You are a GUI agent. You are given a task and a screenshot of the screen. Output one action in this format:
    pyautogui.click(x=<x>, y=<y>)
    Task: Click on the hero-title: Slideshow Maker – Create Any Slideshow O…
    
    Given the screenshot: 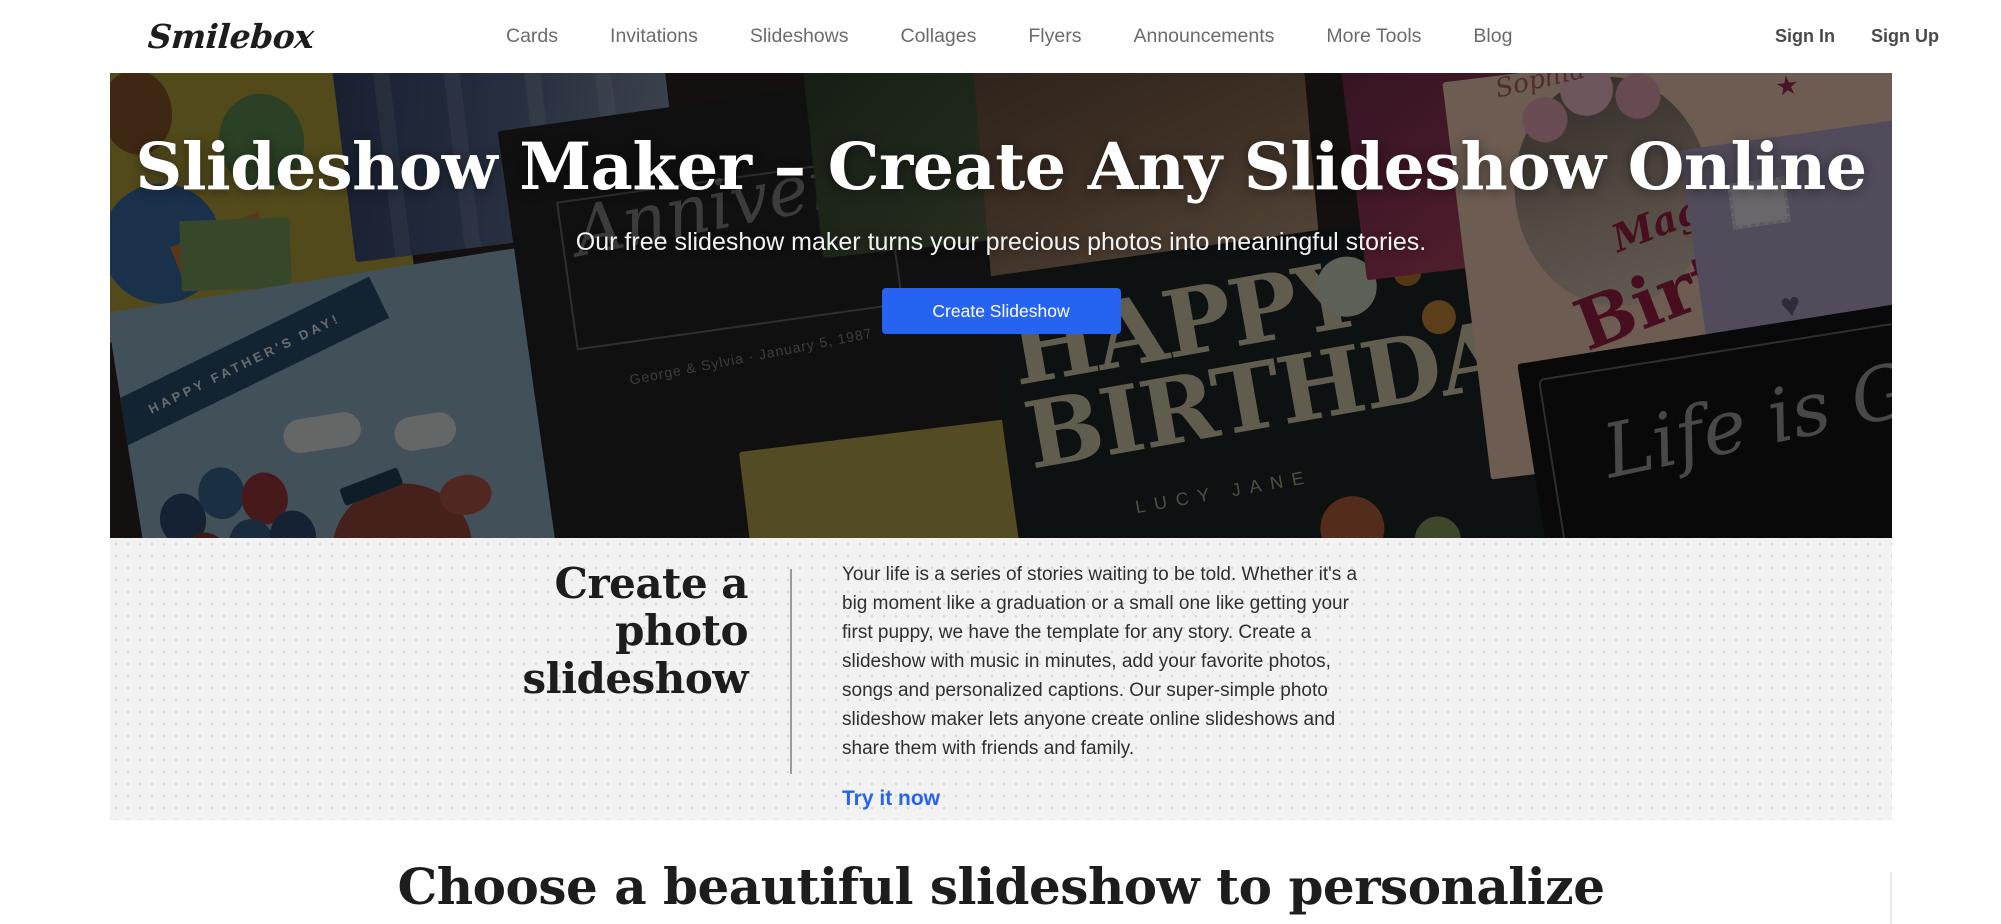 What is the action you would take?
    pyautogui.click(x=1001, y=167)
    